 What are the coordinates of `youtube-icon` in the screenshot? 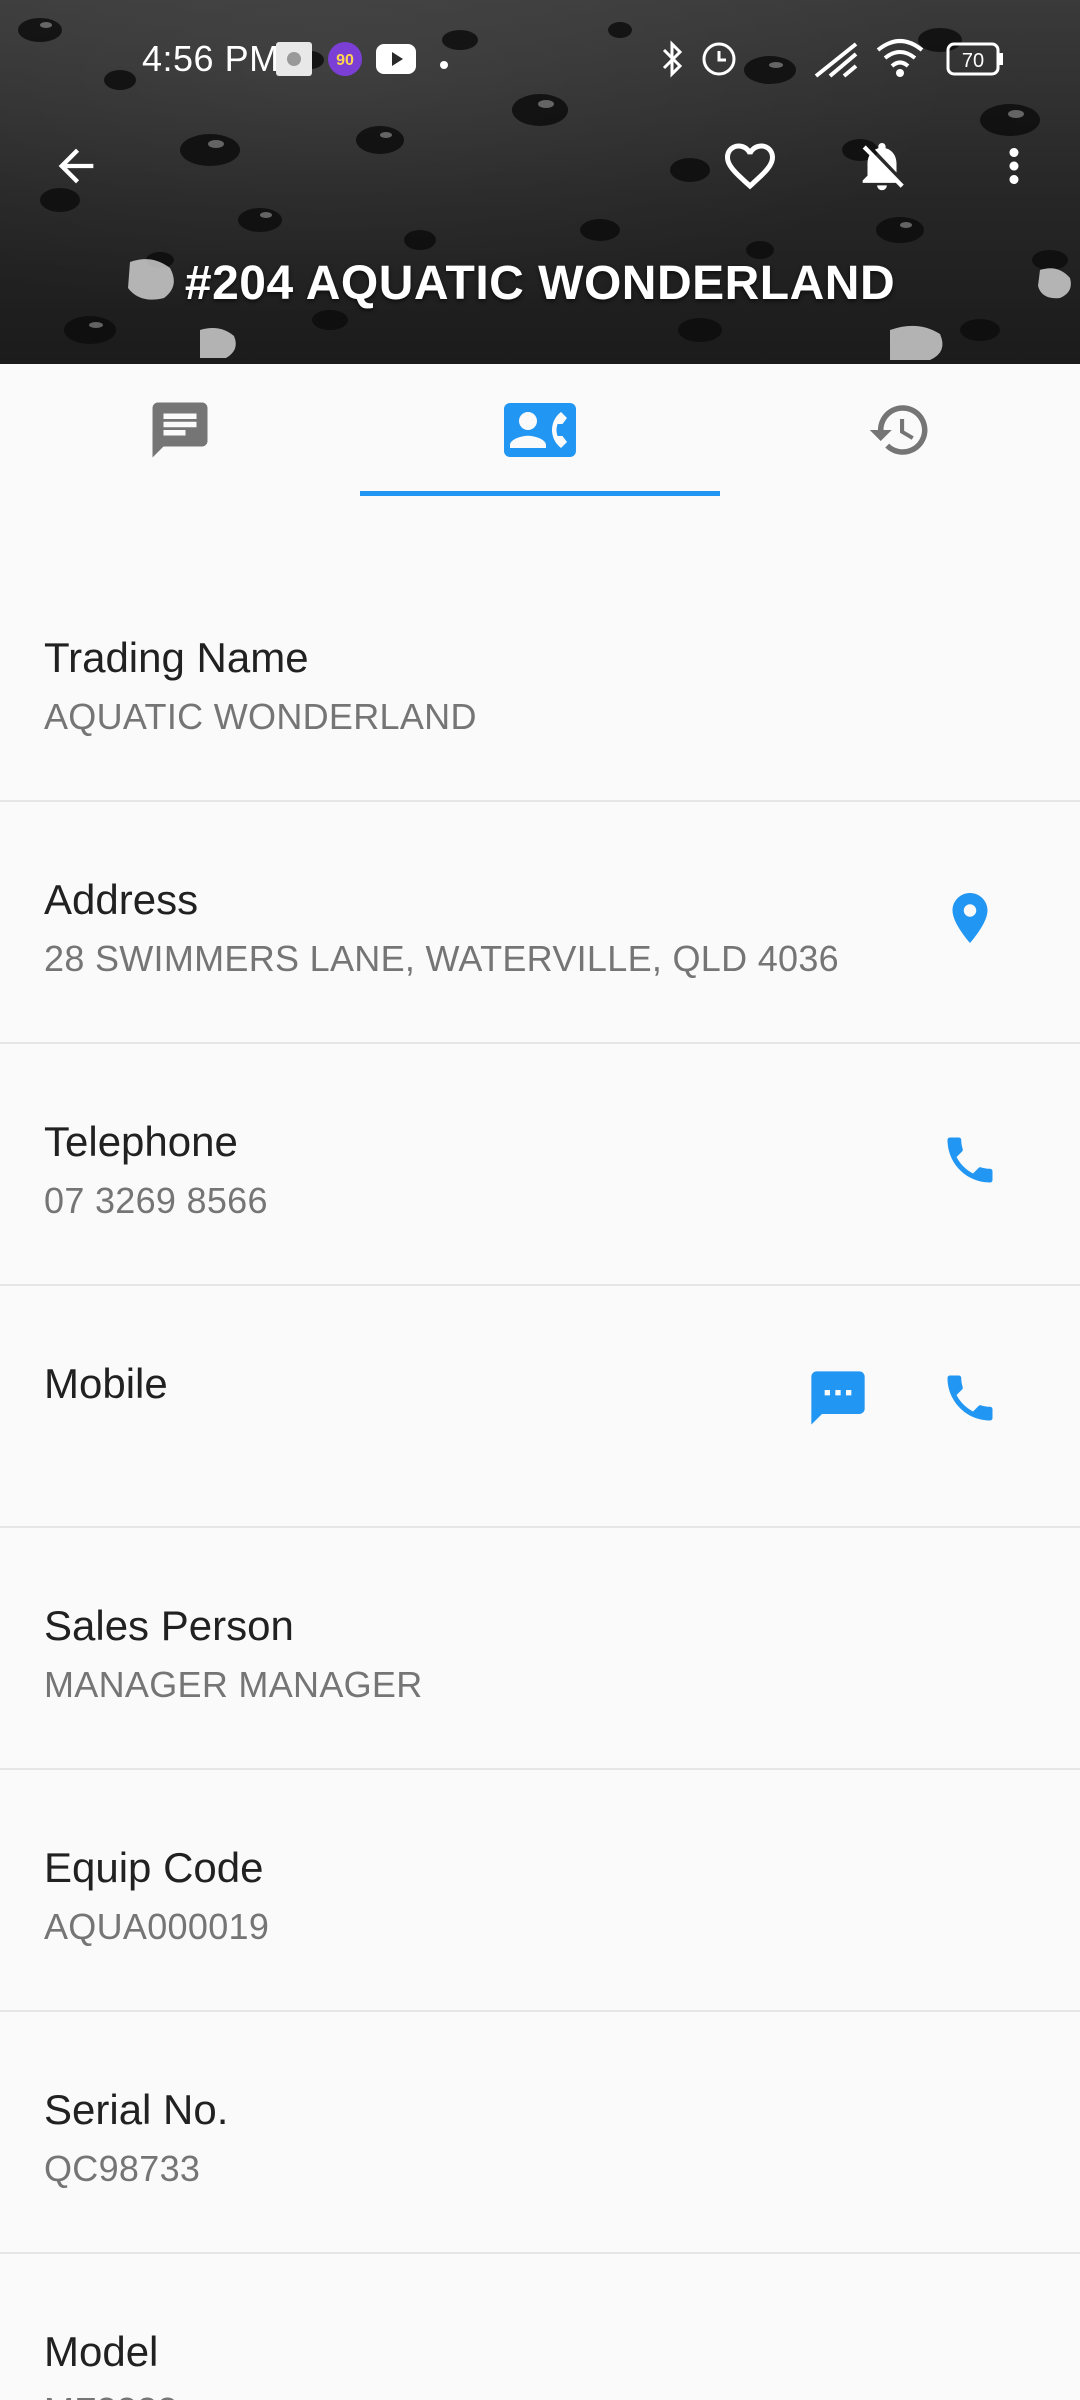 It's located at (396, 61).